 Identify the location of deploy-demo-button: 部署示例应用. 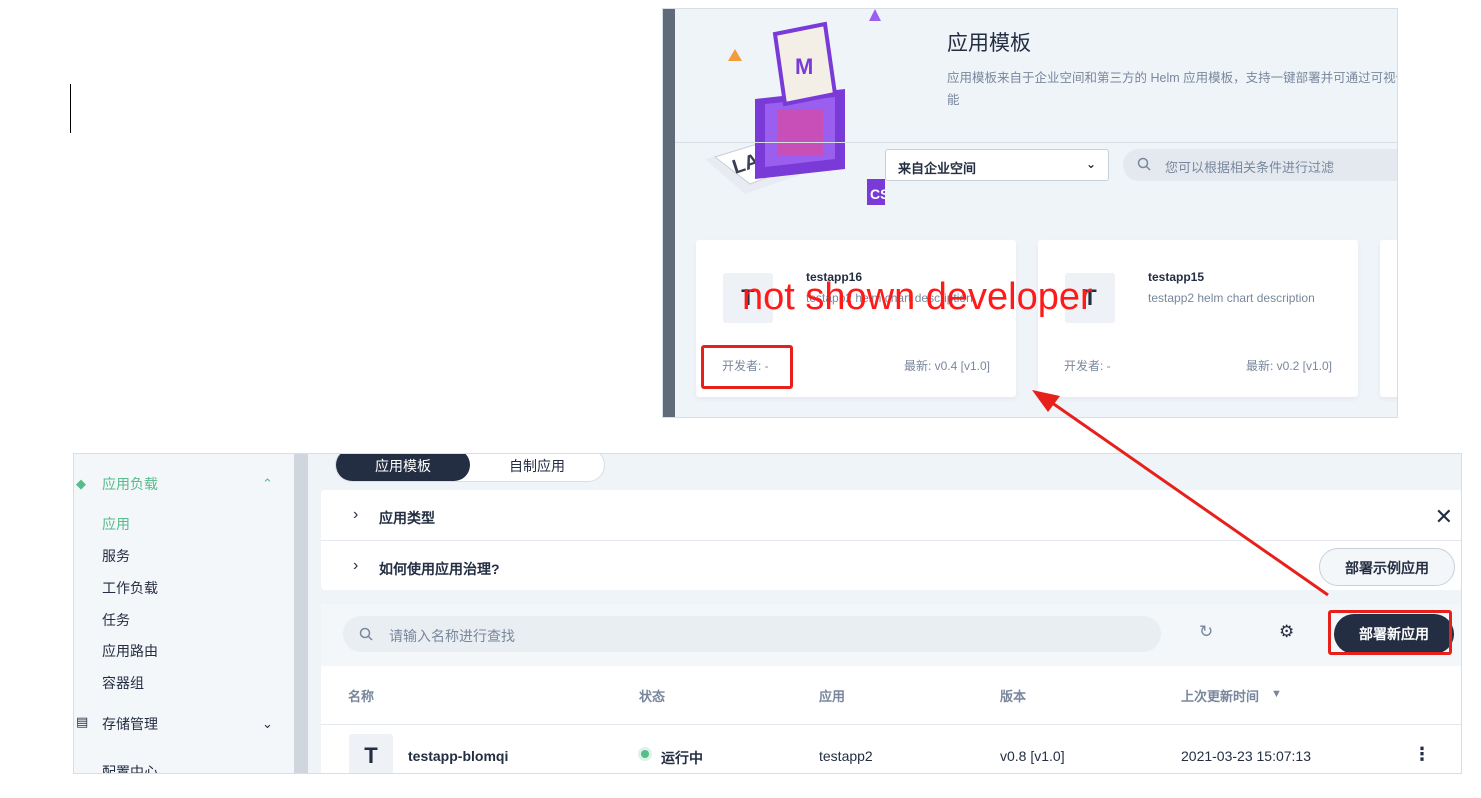
(1387, 567).